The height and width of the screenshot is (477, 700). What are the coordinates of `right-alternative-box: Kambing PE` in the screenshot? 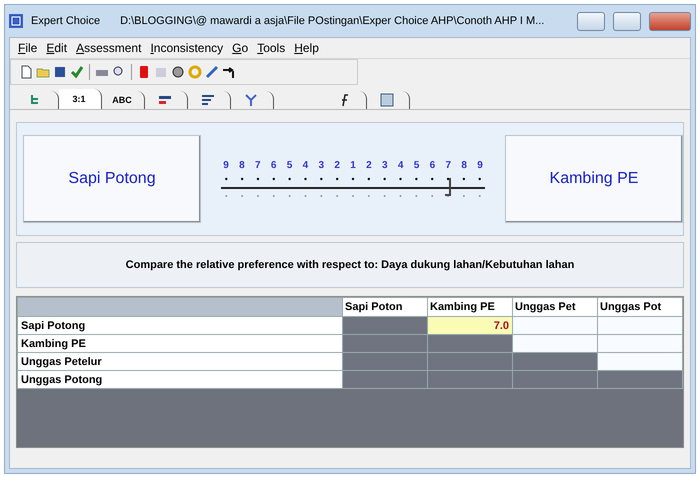 It's located at (594, 179).